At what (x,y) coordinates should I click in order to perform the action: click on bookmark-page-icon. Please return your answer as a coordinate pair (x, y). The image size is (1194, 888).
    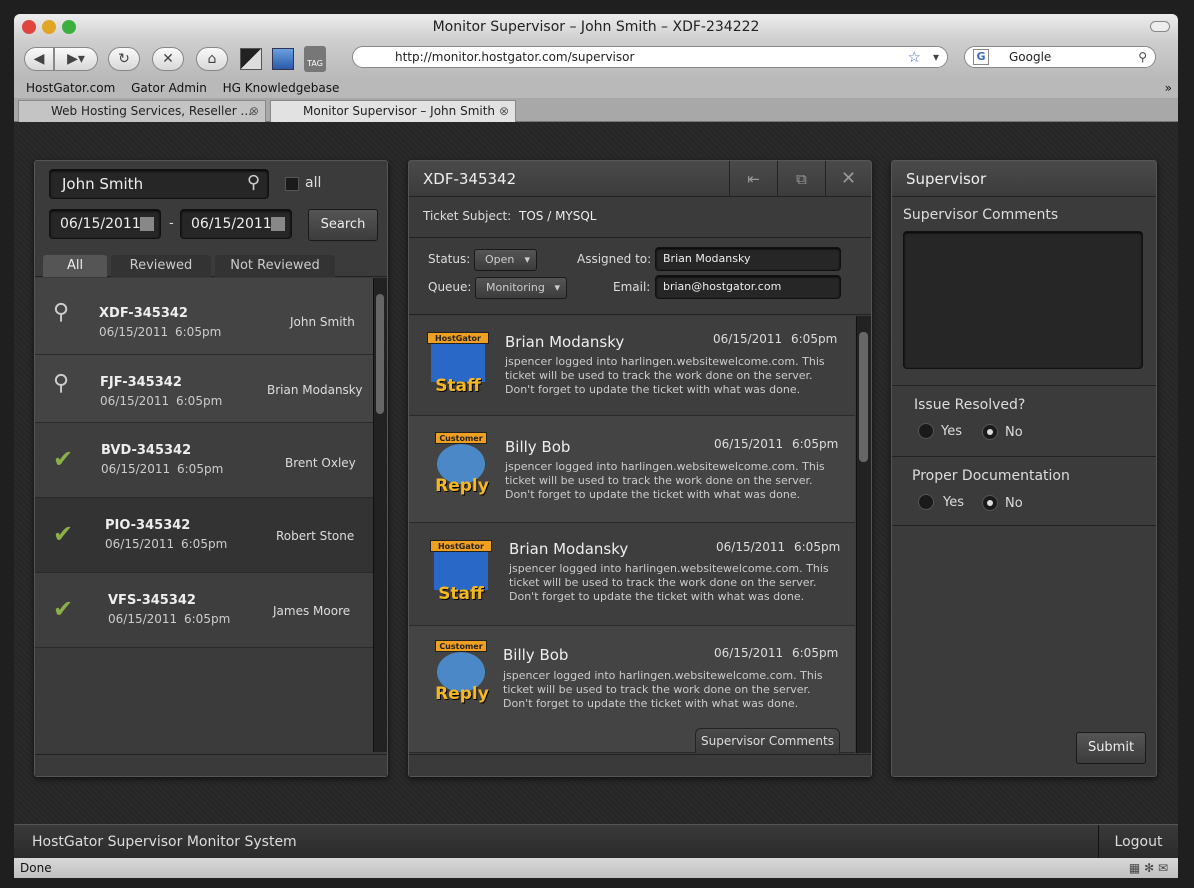
    Looking at the image, I should click on (283, 59).